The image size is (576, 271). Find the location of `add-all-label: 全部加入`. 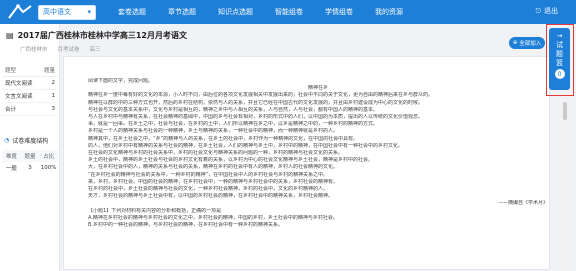

add-all-label: 全部加入 is located at coordinates (530, 44).